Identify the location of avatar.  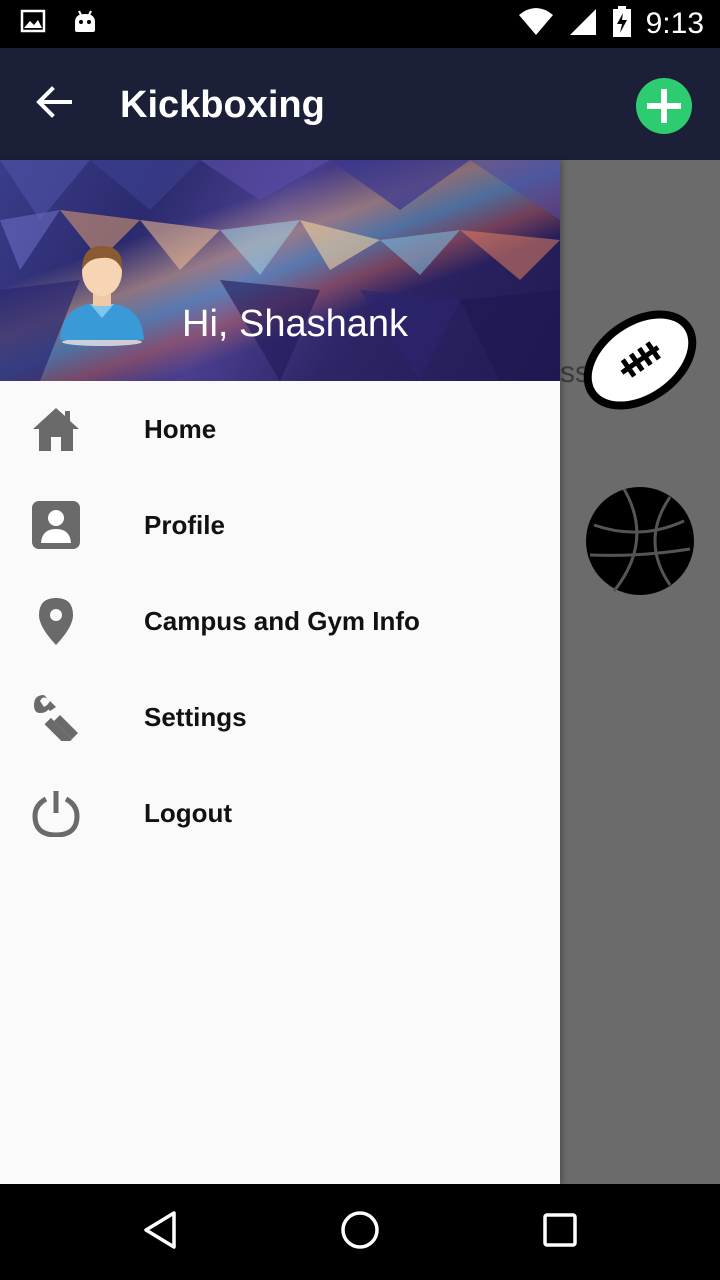
(102, 294).